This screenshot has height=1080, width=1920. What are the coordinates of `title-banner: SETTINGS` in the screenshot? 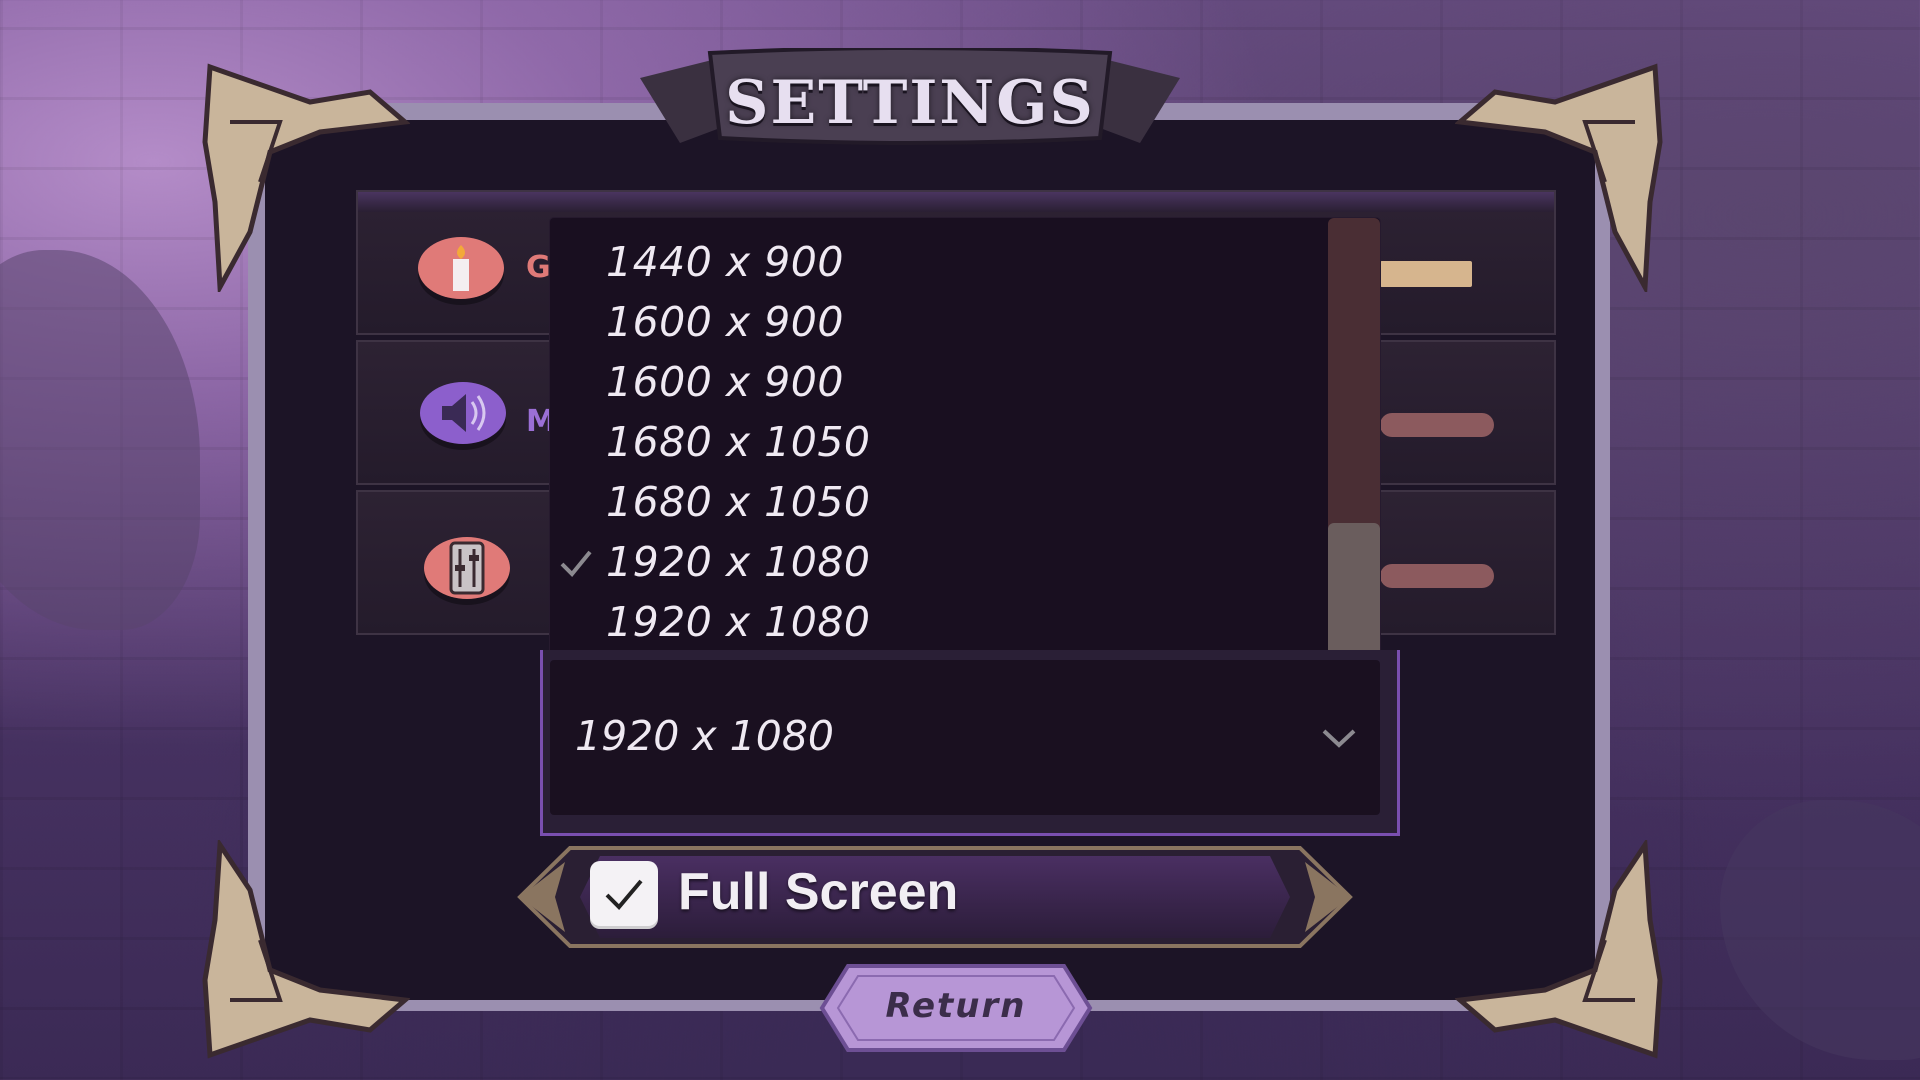 It's located at (910, 98).